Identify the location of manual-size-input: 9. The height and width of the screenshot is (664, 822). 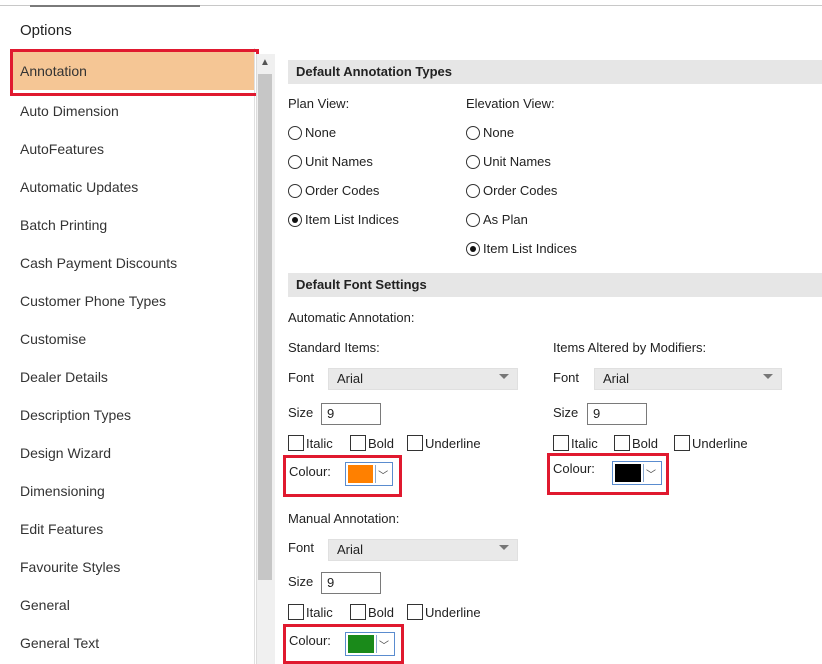
(351, 583).